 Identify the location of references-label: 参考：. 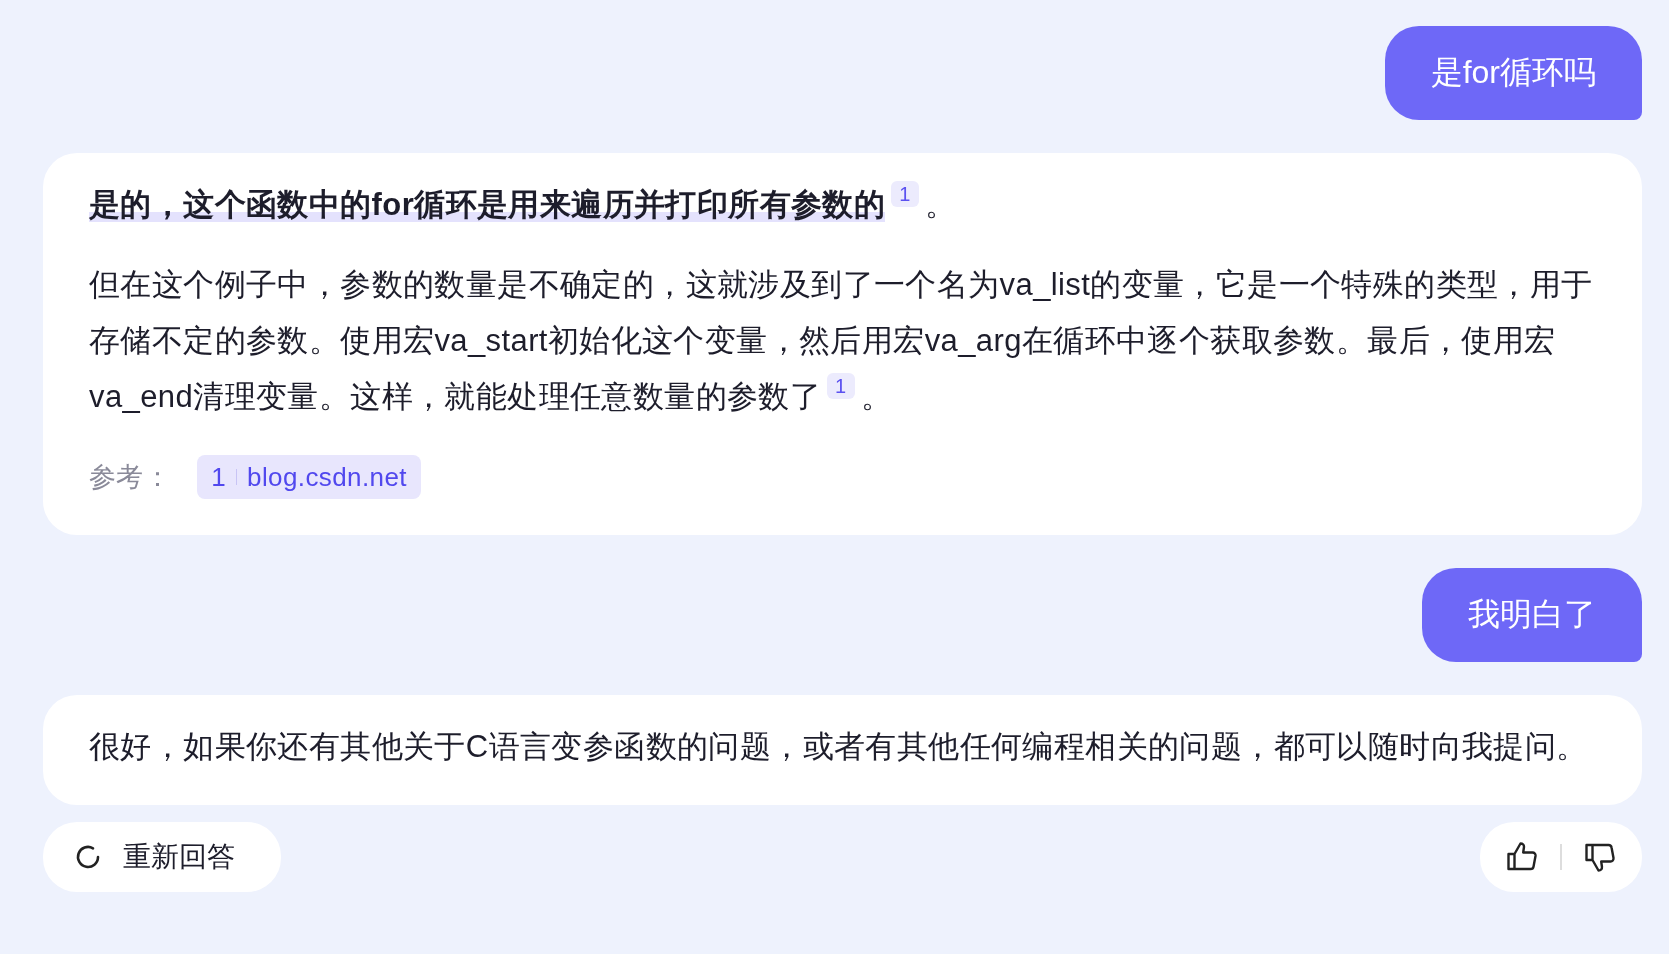
(130, 477).